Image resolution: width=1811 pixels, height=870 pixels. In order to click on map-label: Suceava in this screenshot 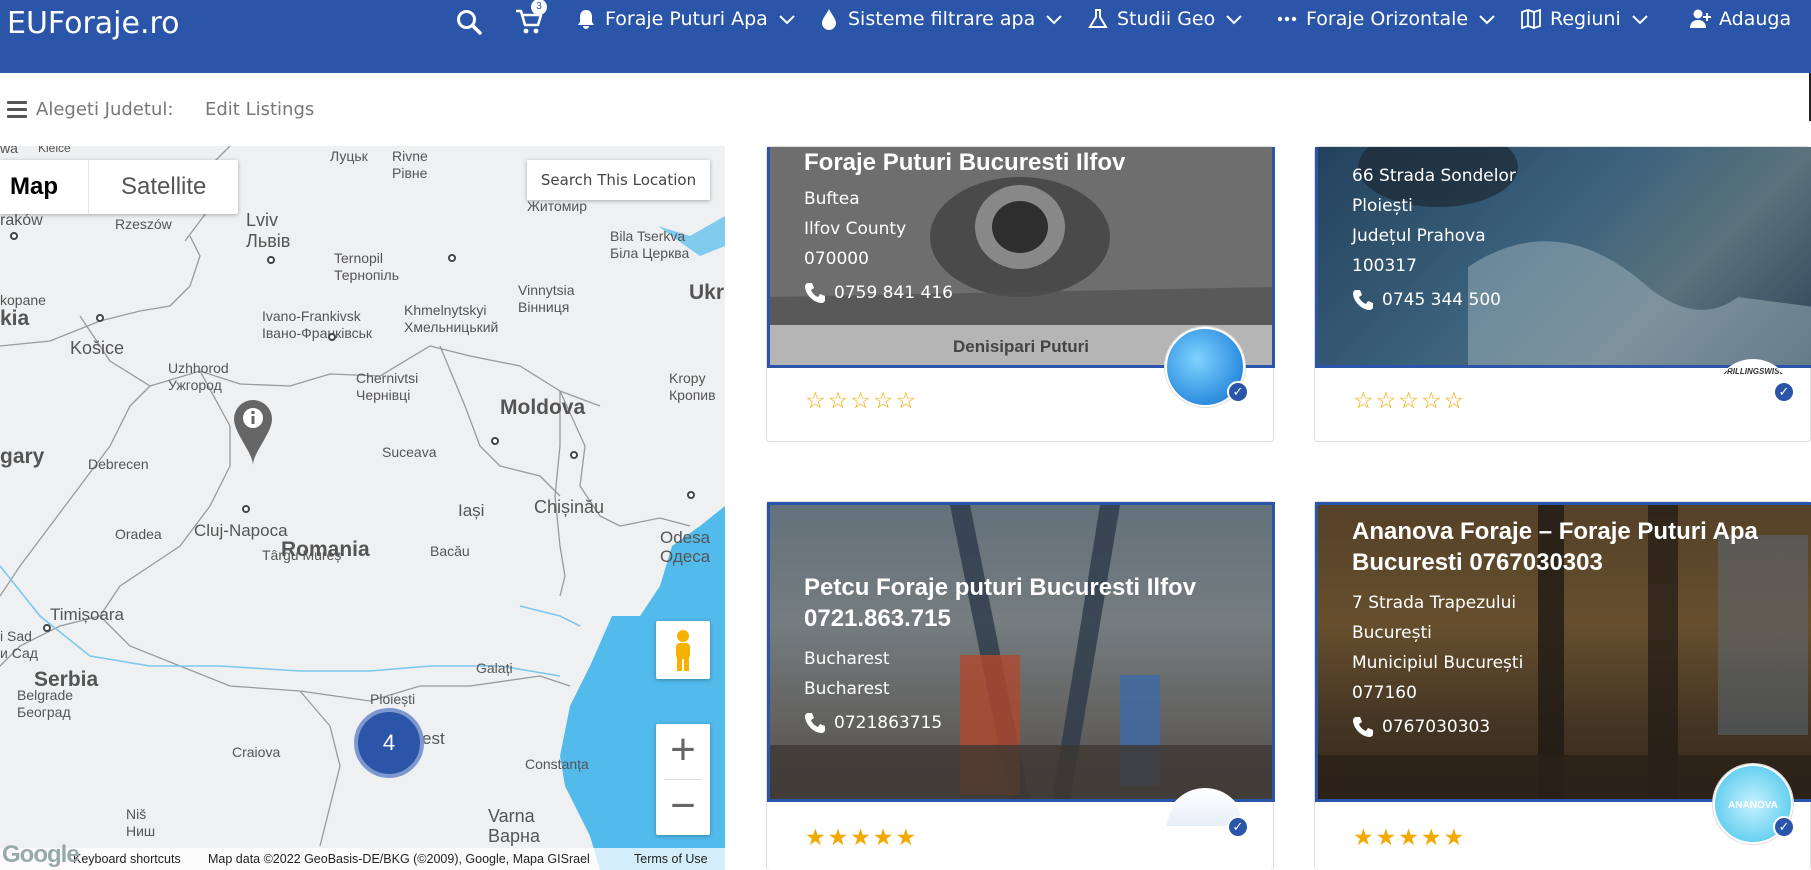, I will do `click(409, 452)`.